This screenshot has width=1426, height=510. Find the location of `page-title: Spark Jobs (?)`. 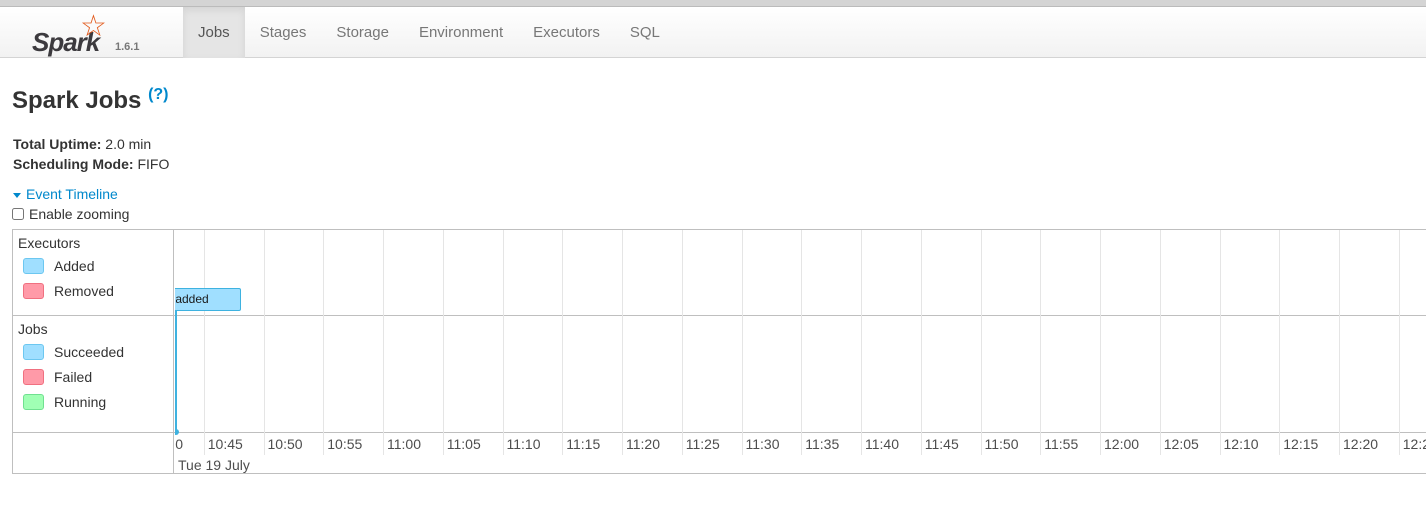

page-title: Spark Jobs (?) is located at coordinates (90, 100).